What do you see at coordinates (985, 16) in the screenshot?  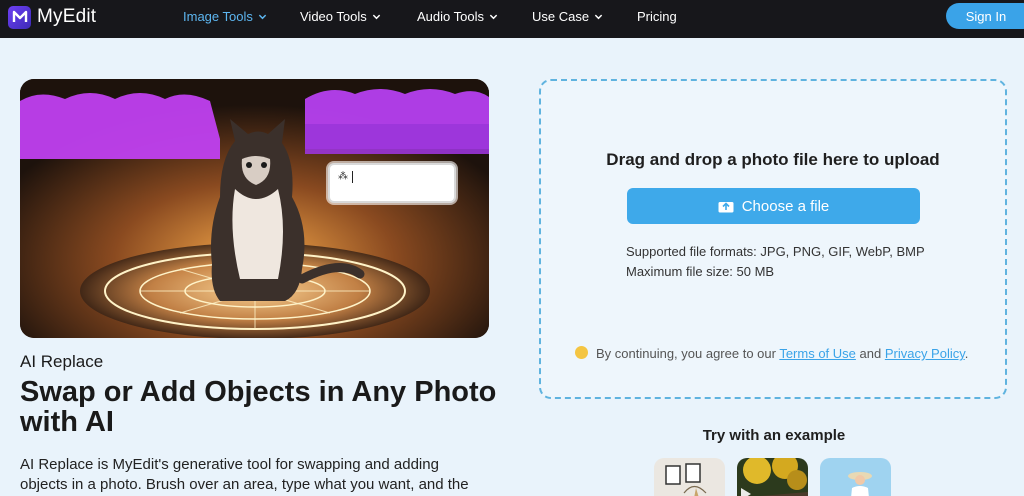 I see `sign-in-button: Sign In` at bounding box center [985, 16].